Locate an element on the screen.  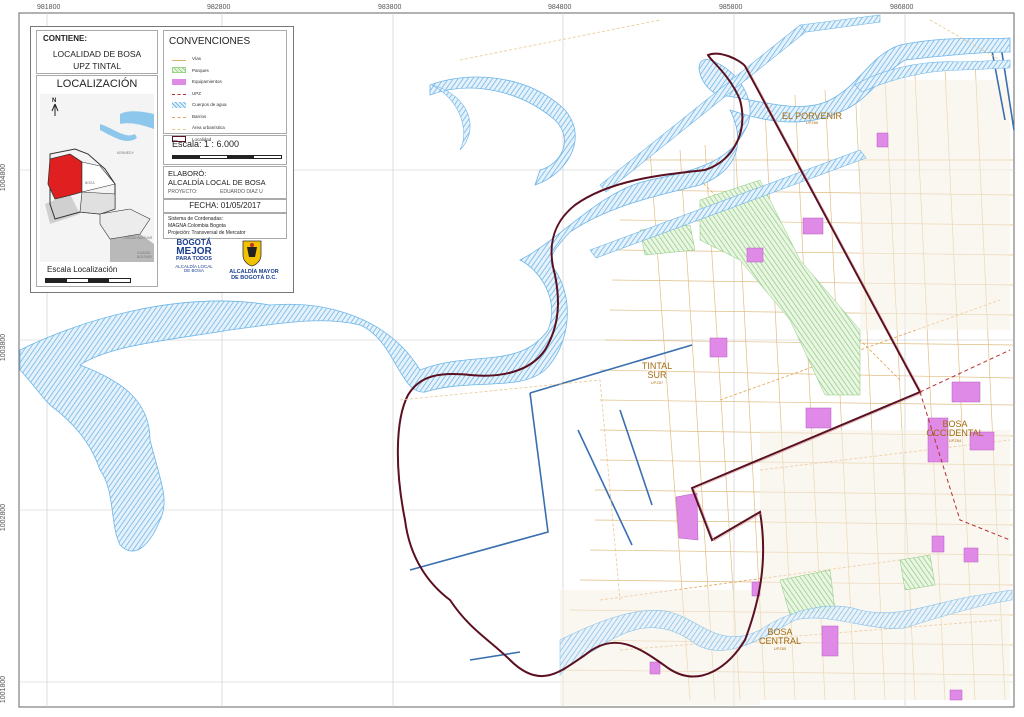
legend-label: Equipamientos is located at coordinates (207, 82).